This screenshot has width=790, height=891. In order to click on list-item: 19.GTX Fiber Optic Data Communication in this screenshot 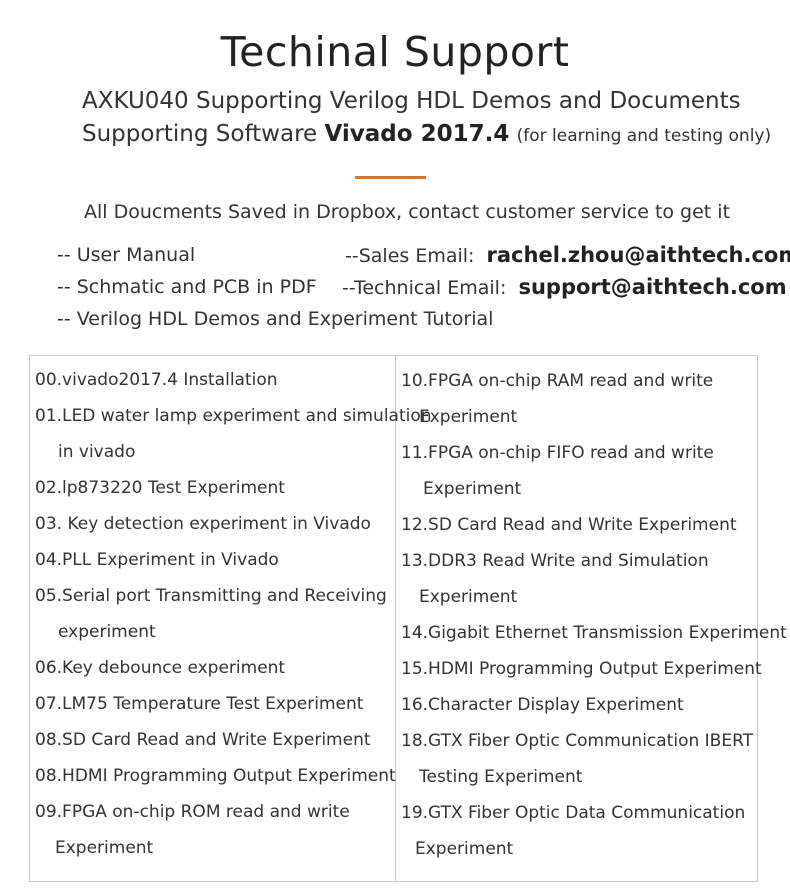, I will do `click(573, 813)`.